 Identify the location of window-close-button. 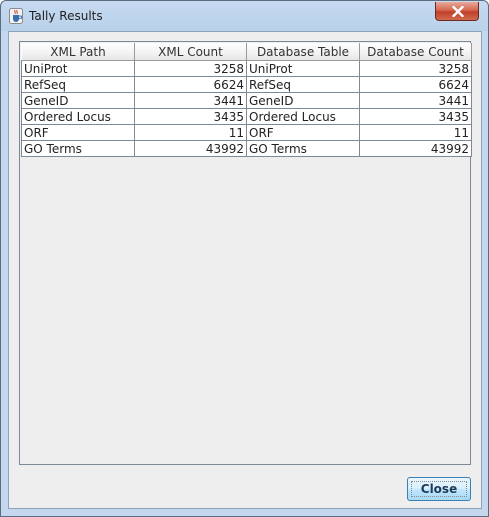
(457, 11).